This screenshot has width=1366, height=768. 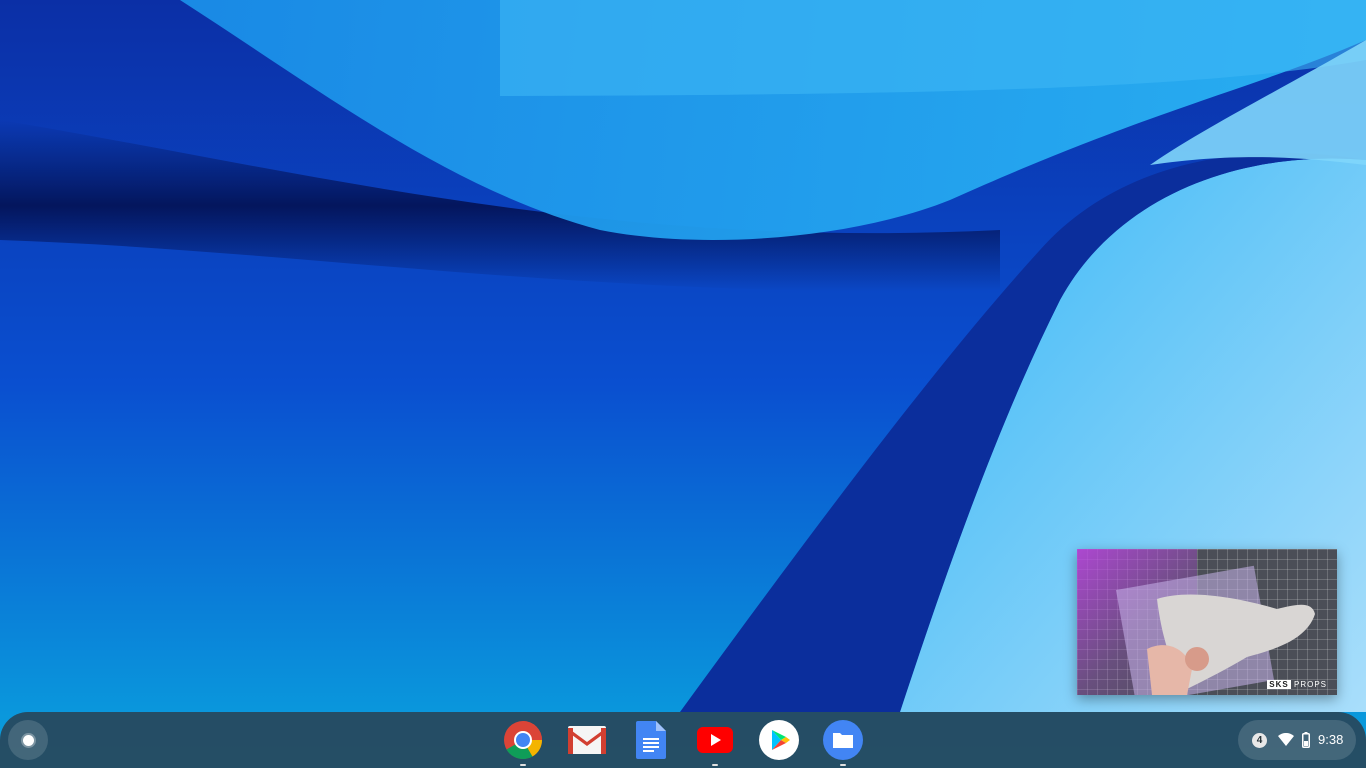 I want to click on shelf-app-docs, so click(x=651, y=740).